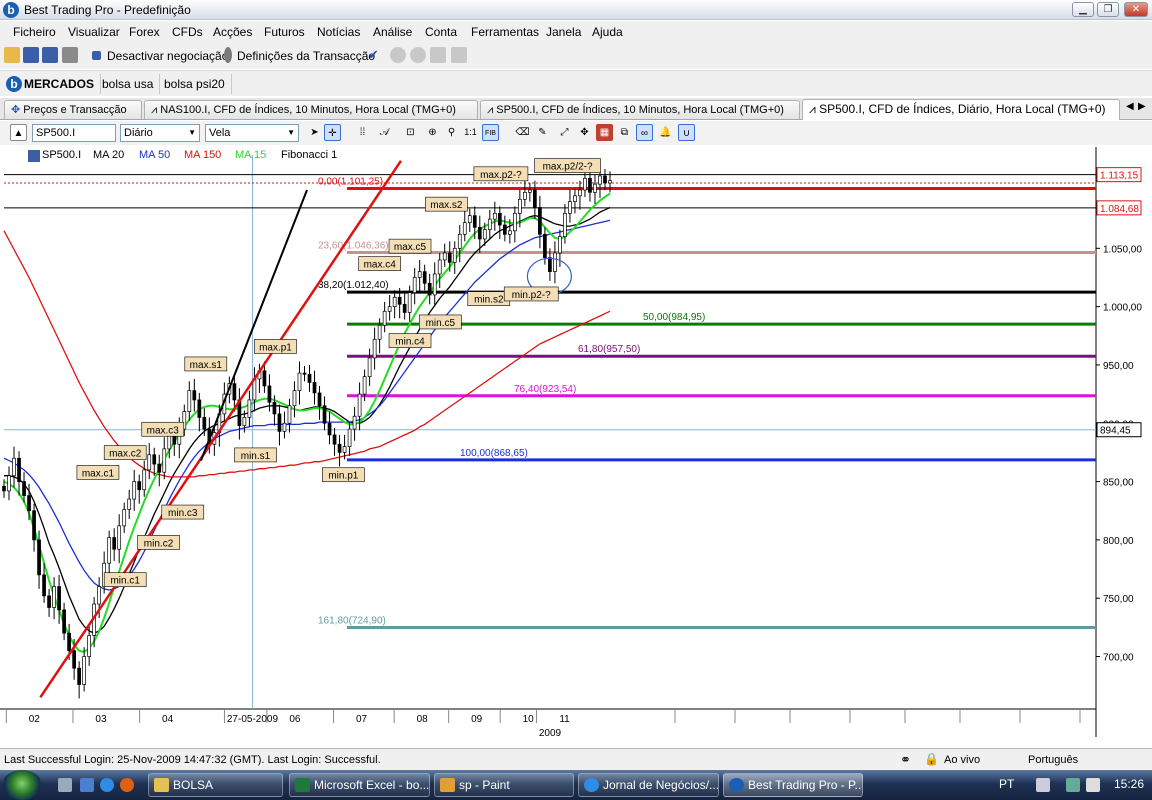 This screenshot has width=1152, height=800. Describe the element at coordinates (362, 719) in the screenshot. I see `x-tick-label: 07` at that location.